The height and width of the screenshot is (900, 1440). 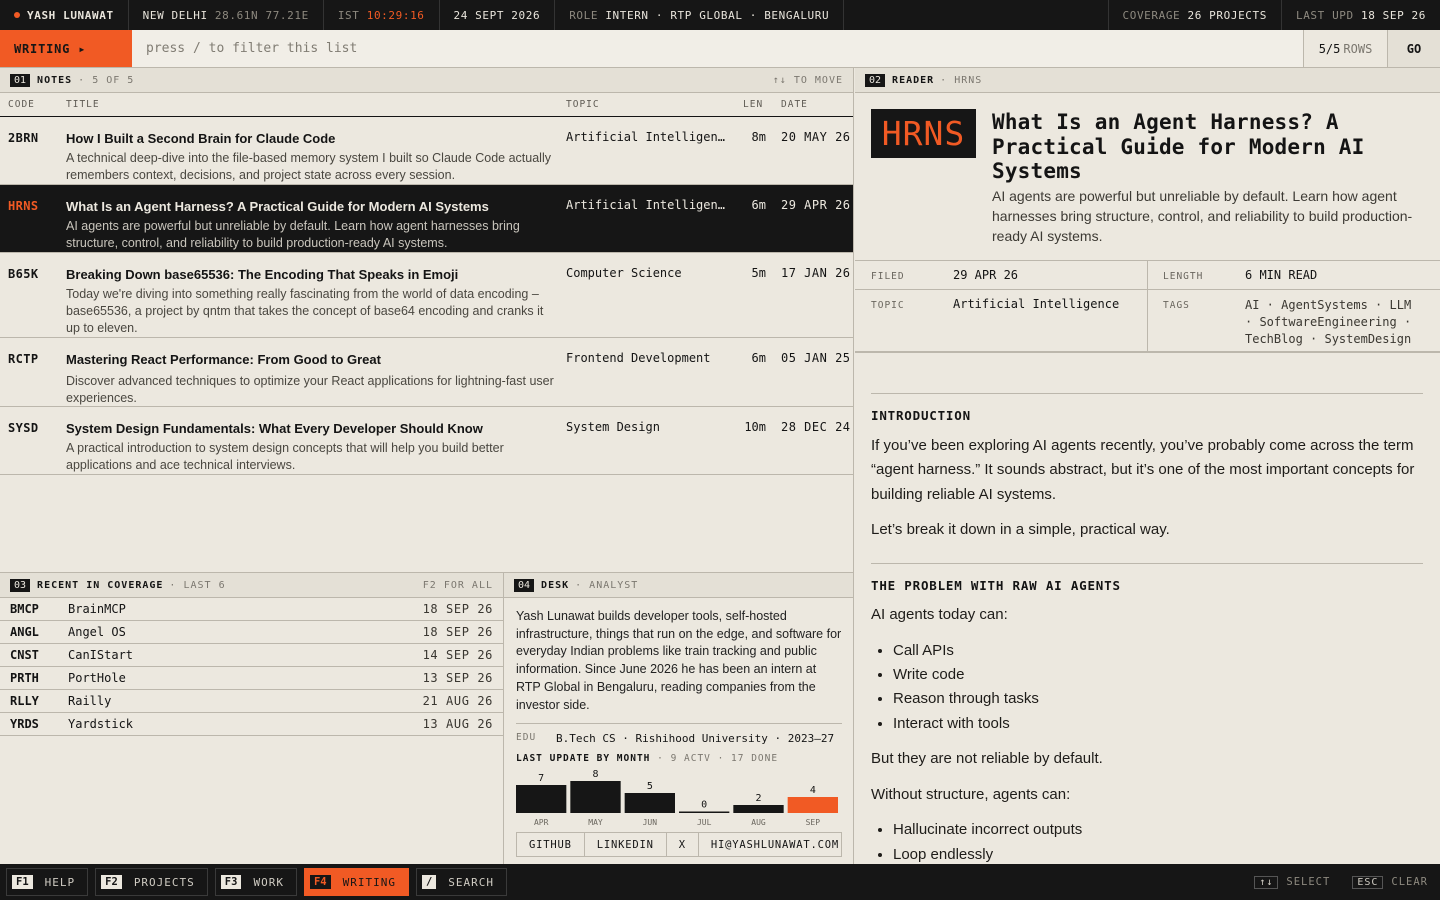 What do you see at coordinates (1147, 306) in the screenshot?
I see `meta-divider` at bounding box center [1147, 306].